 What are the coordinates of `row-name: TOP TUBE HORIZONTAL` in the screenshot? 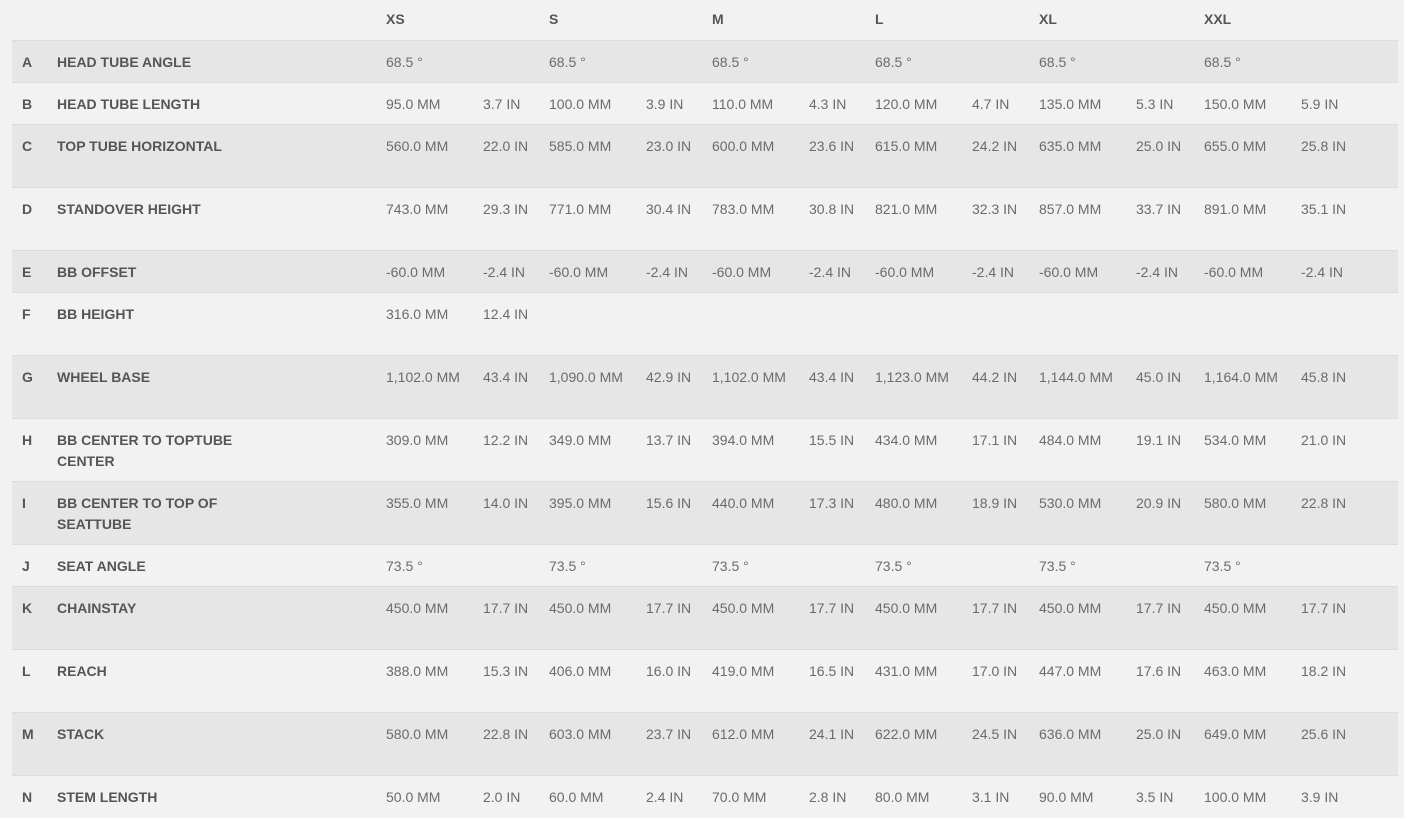 It's located at (139, 146).